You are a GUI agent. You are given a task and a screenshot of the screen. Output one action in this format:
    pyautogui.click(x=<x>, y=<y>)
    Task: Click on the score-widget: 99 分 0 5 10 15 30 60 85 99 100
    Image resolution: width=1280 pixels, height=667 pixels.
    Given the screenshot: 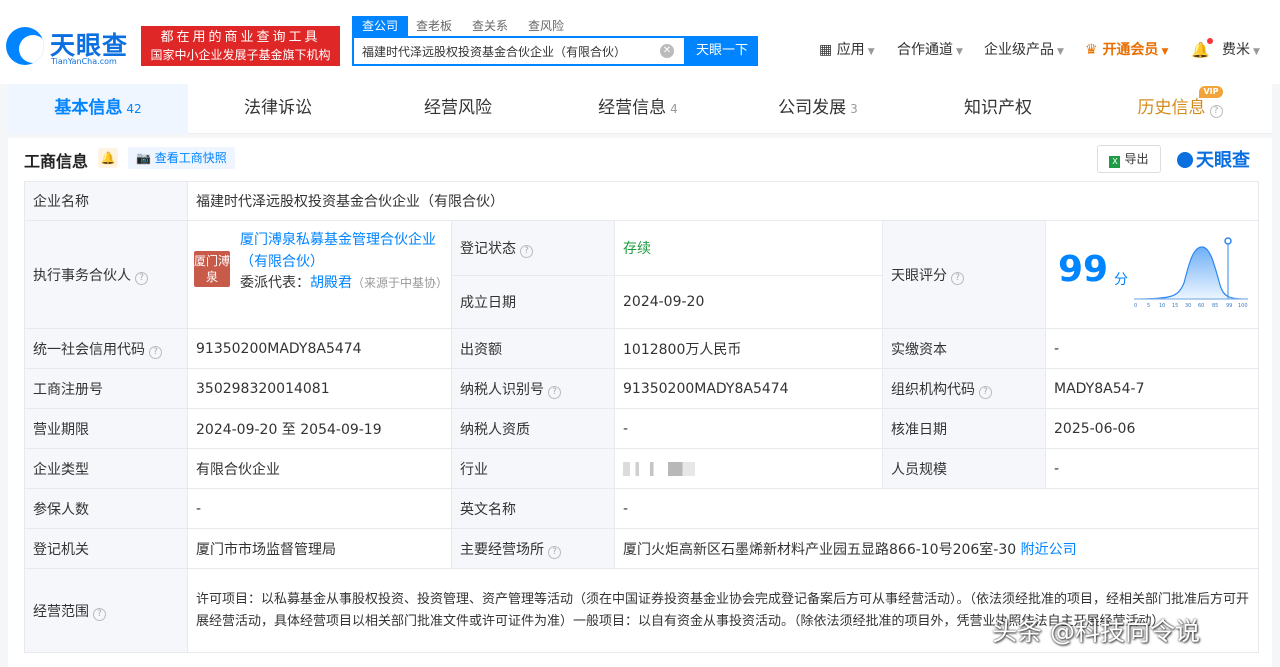 What is the action you would take?
    pyautogui.click(x=1152, y=274)
    